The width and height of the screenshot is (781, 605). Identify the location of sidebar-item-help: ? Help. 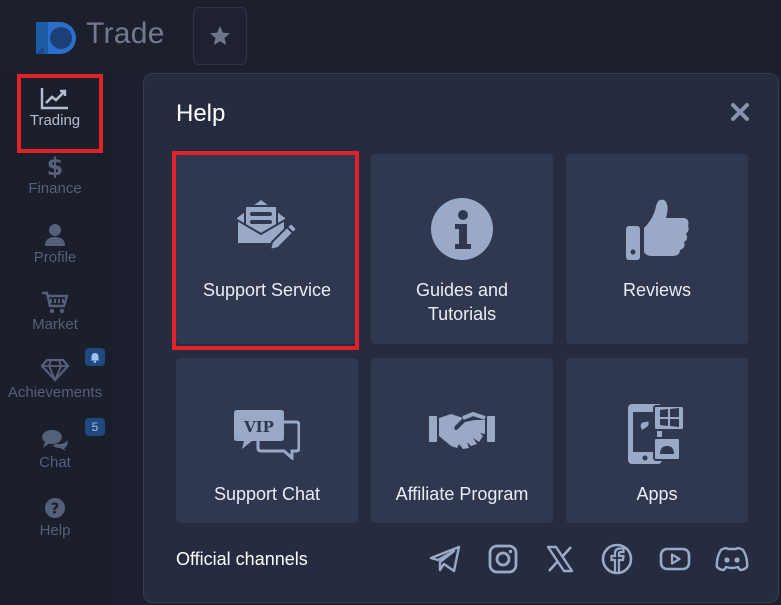
(55, 517).